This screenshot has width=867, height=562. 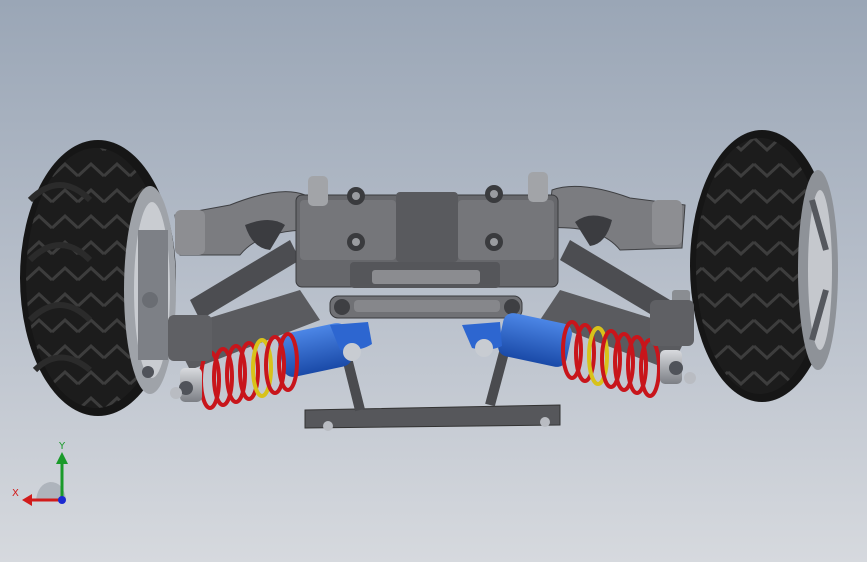 I want to click on x-axis-label: X, so click(x=15, y=493).